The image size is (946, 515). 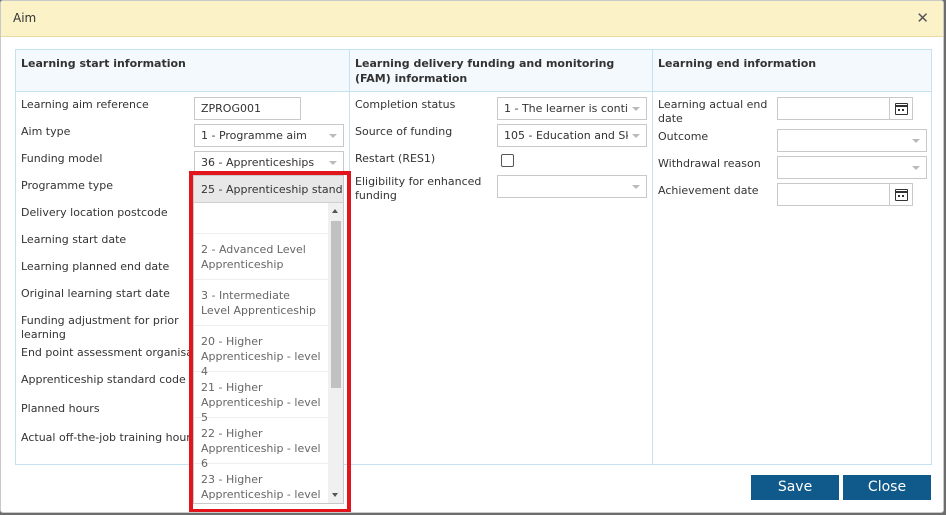 What do you see at coordinates (182, 71) in the screenshot?
I see `learning-start-heading: Learning start information` at bounding box center [182, 71].